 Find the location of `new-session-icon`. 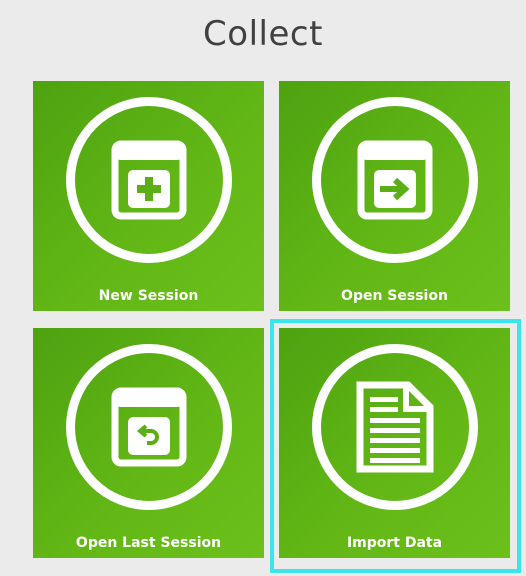

new-session-icon is located at coordinates (148, 180).